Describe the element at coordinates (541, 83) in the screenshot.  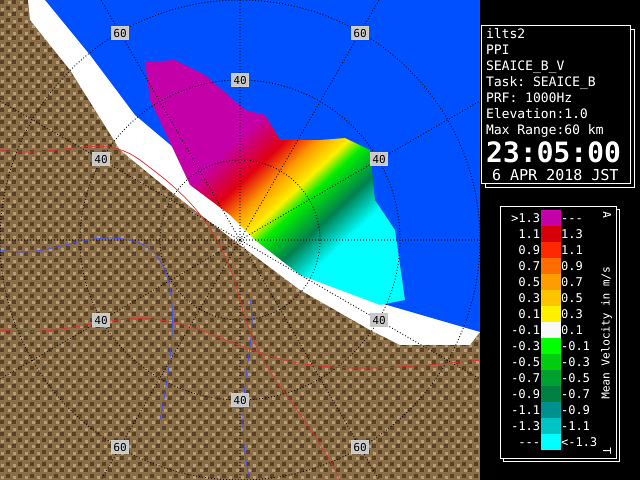
I see `info-line: Task: SEAICE_B` at that location.